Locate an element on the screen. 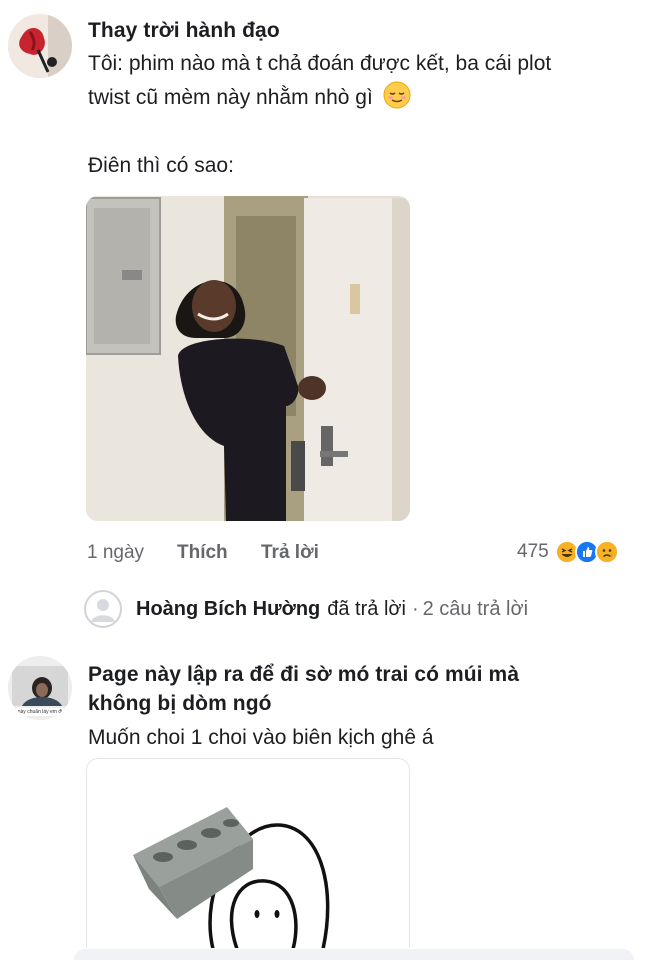  comment-text-line: twist cũ mèm này nhằm nhò gì is located at coordinates (368, 98).